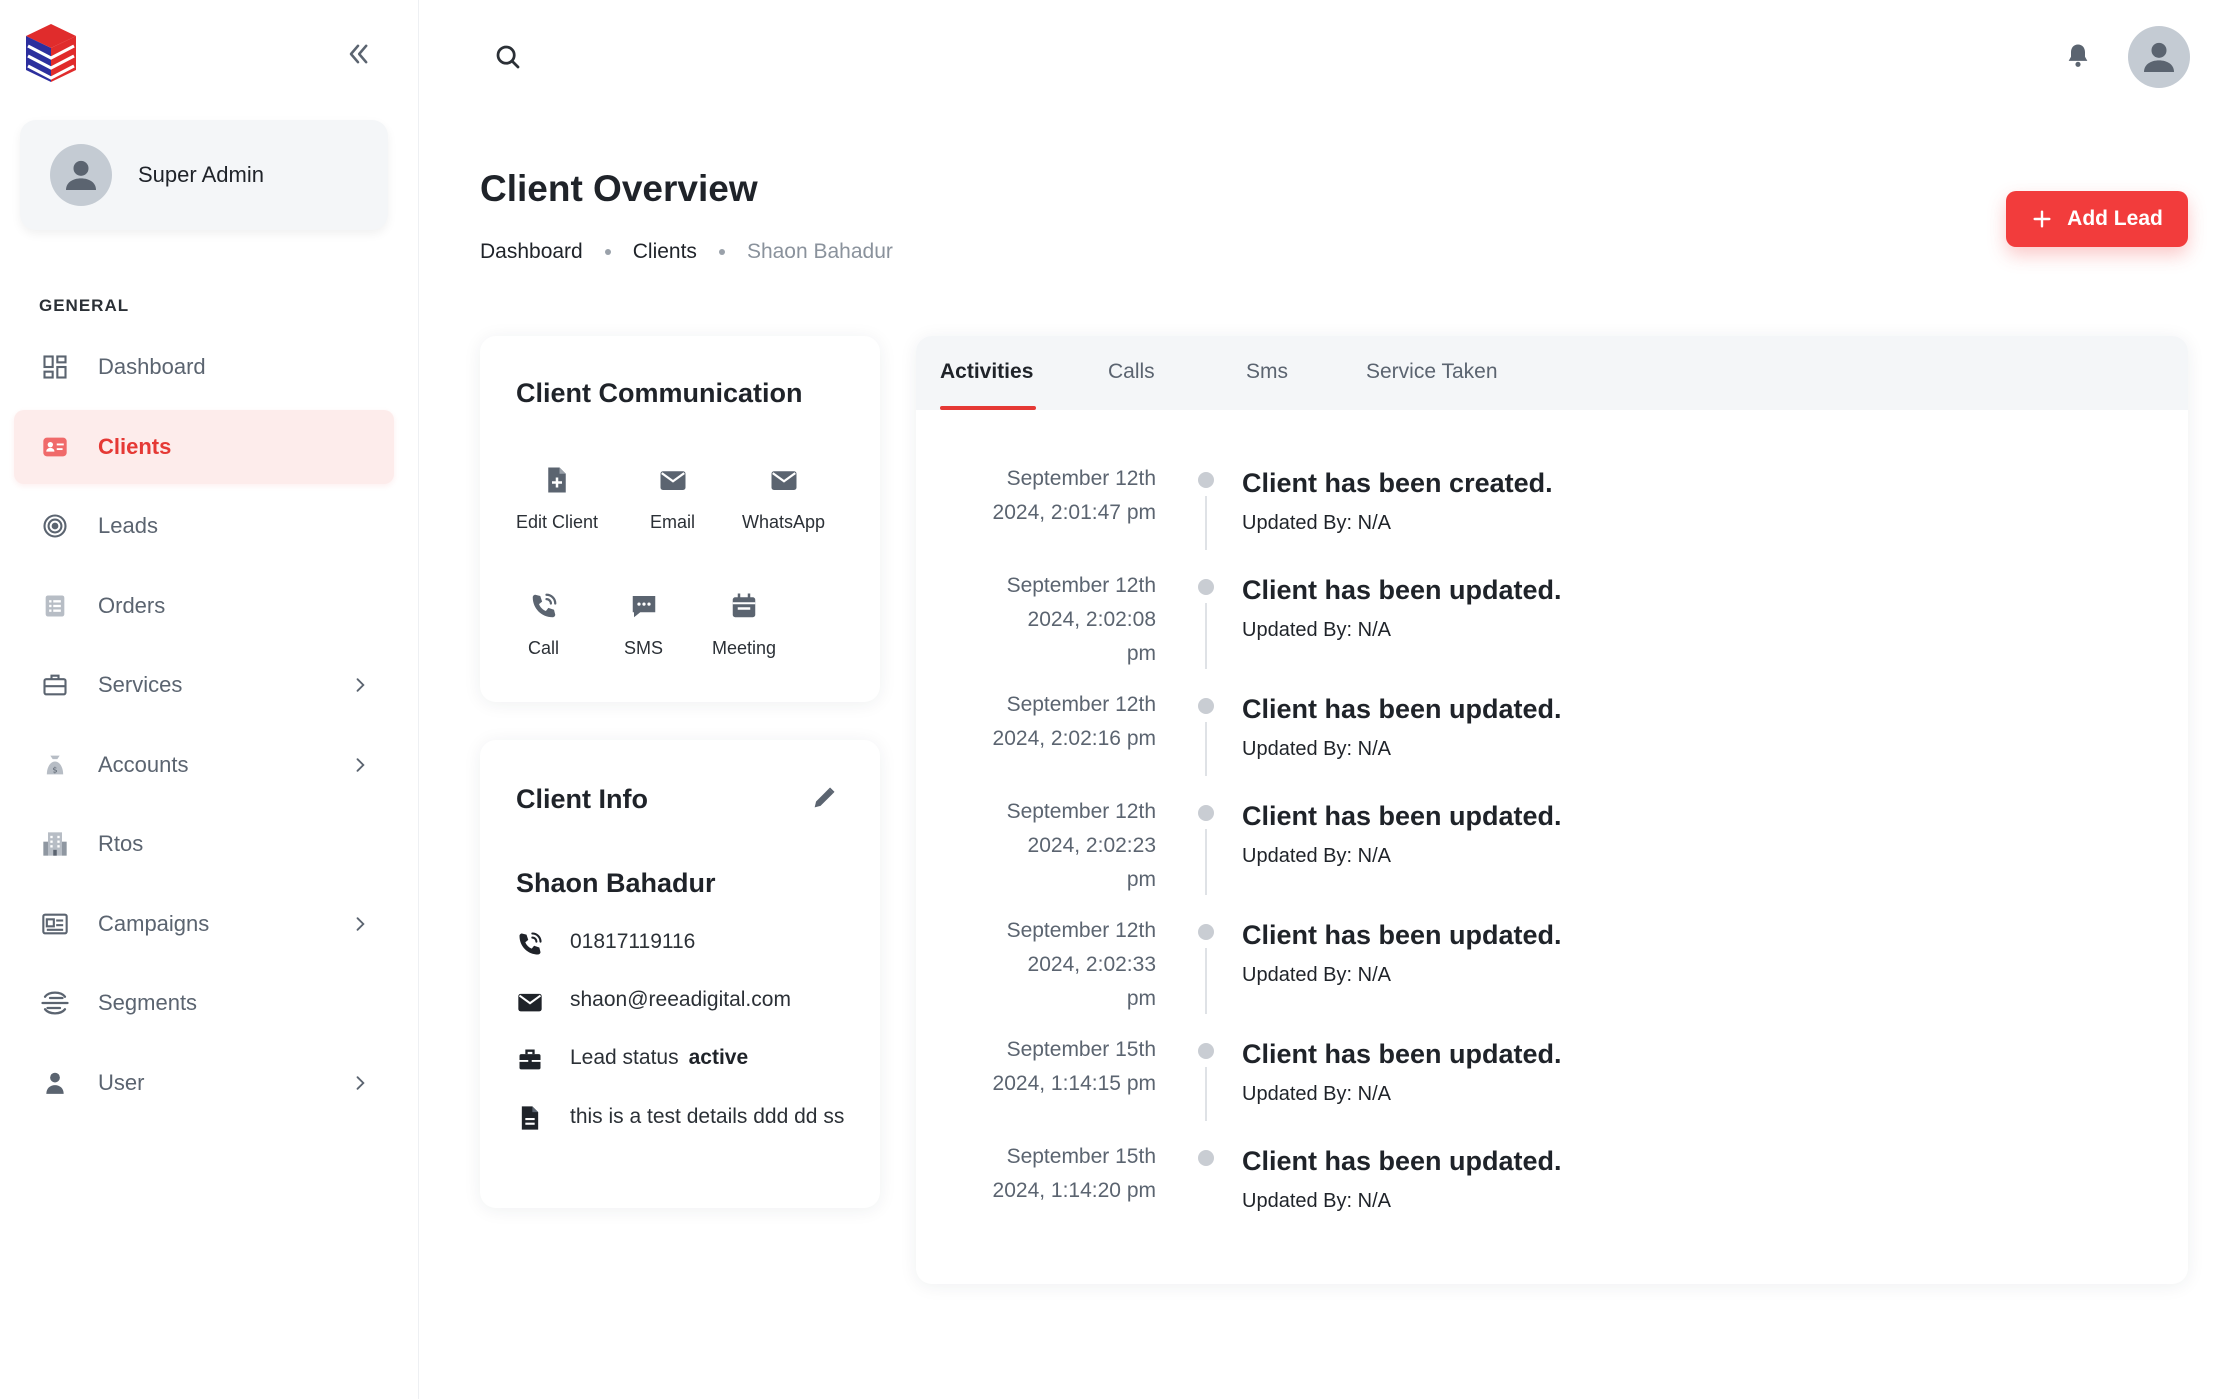 The image size is (2239, 1399). Describe the element at coordinates (201, 174) in the screenshot. I see `user-name: Super Admin` at that location.